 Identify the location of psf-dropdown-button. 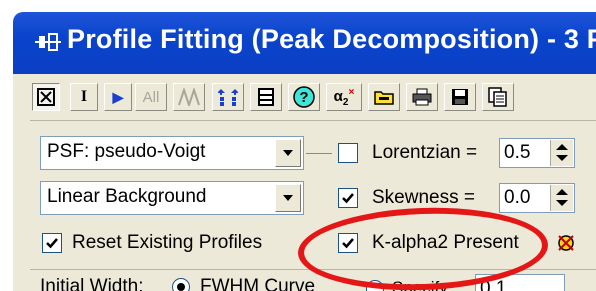
(288, 153).